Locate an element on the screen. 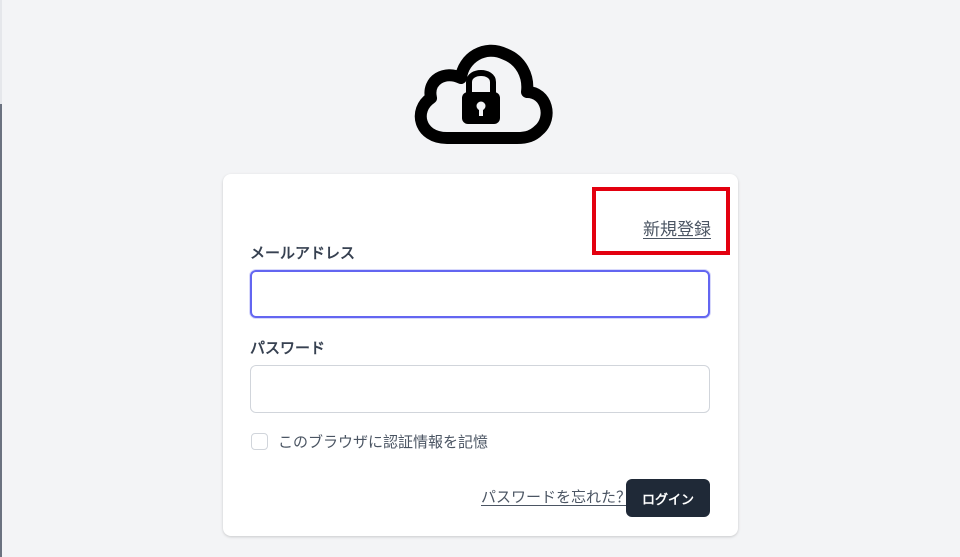  forgot-password-link: パスワードを忘れた？ is located at coordinates (556, 496).